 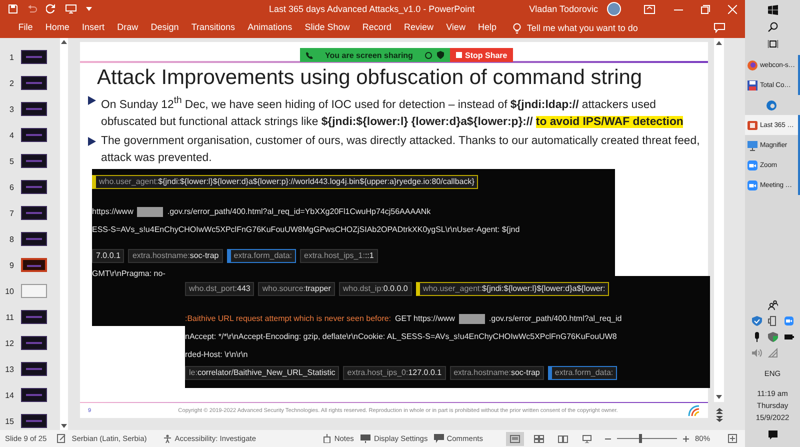 I want to click on log-field: who.source:trapper, so click(x=296, y=289).